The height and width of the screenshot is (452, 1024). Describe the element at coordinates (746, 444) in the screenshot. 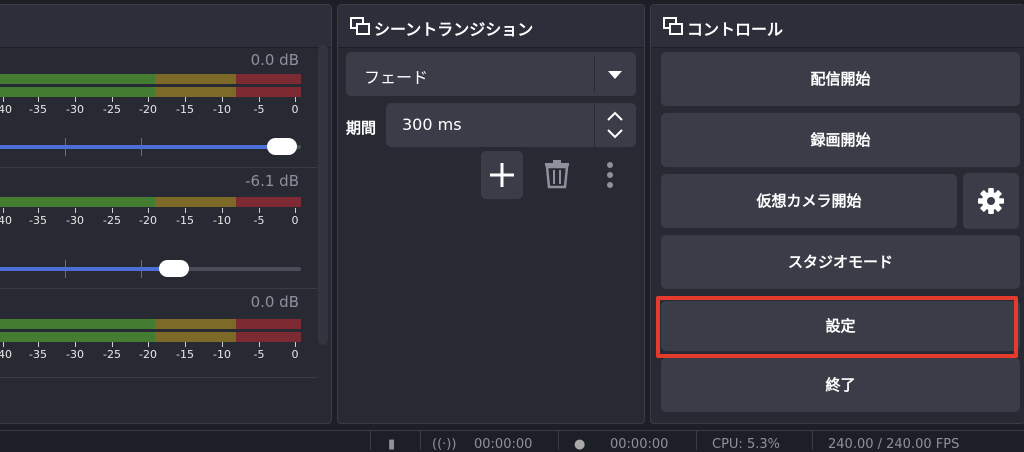

I see `cpu-usage: CPU: 5.3%` at that location.